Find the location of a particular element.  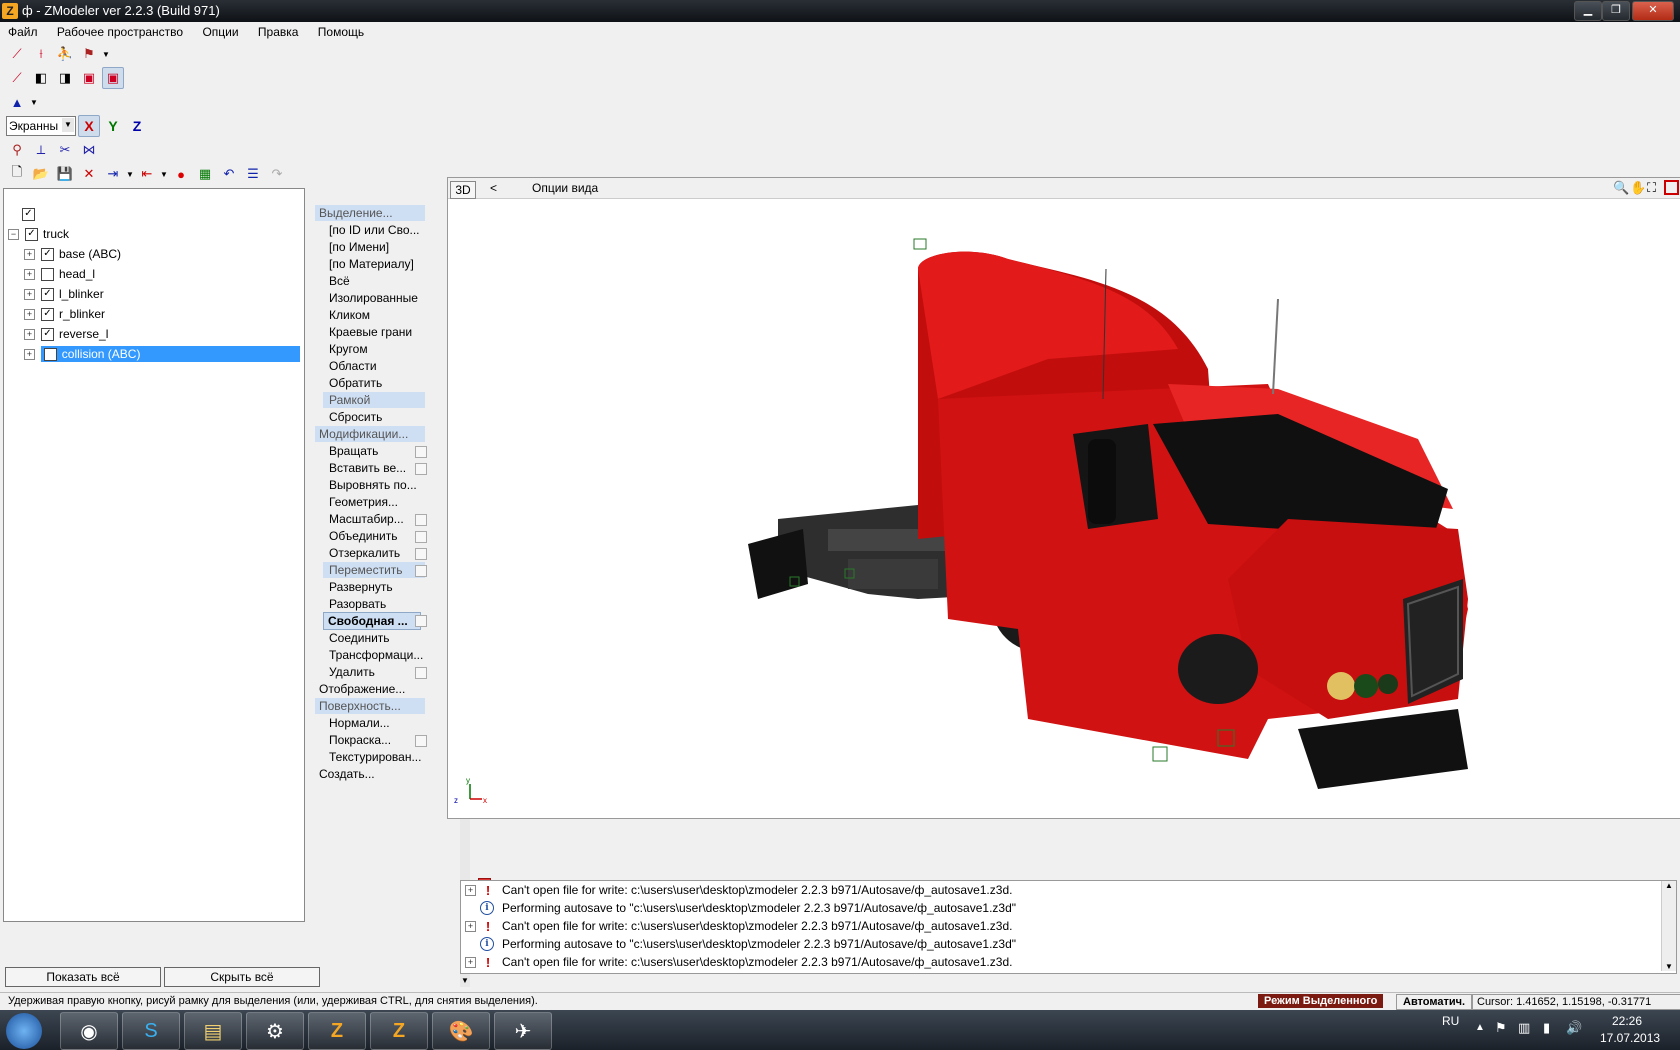

skype-taskbar-icon: S is located at coordinates (151, 1031).